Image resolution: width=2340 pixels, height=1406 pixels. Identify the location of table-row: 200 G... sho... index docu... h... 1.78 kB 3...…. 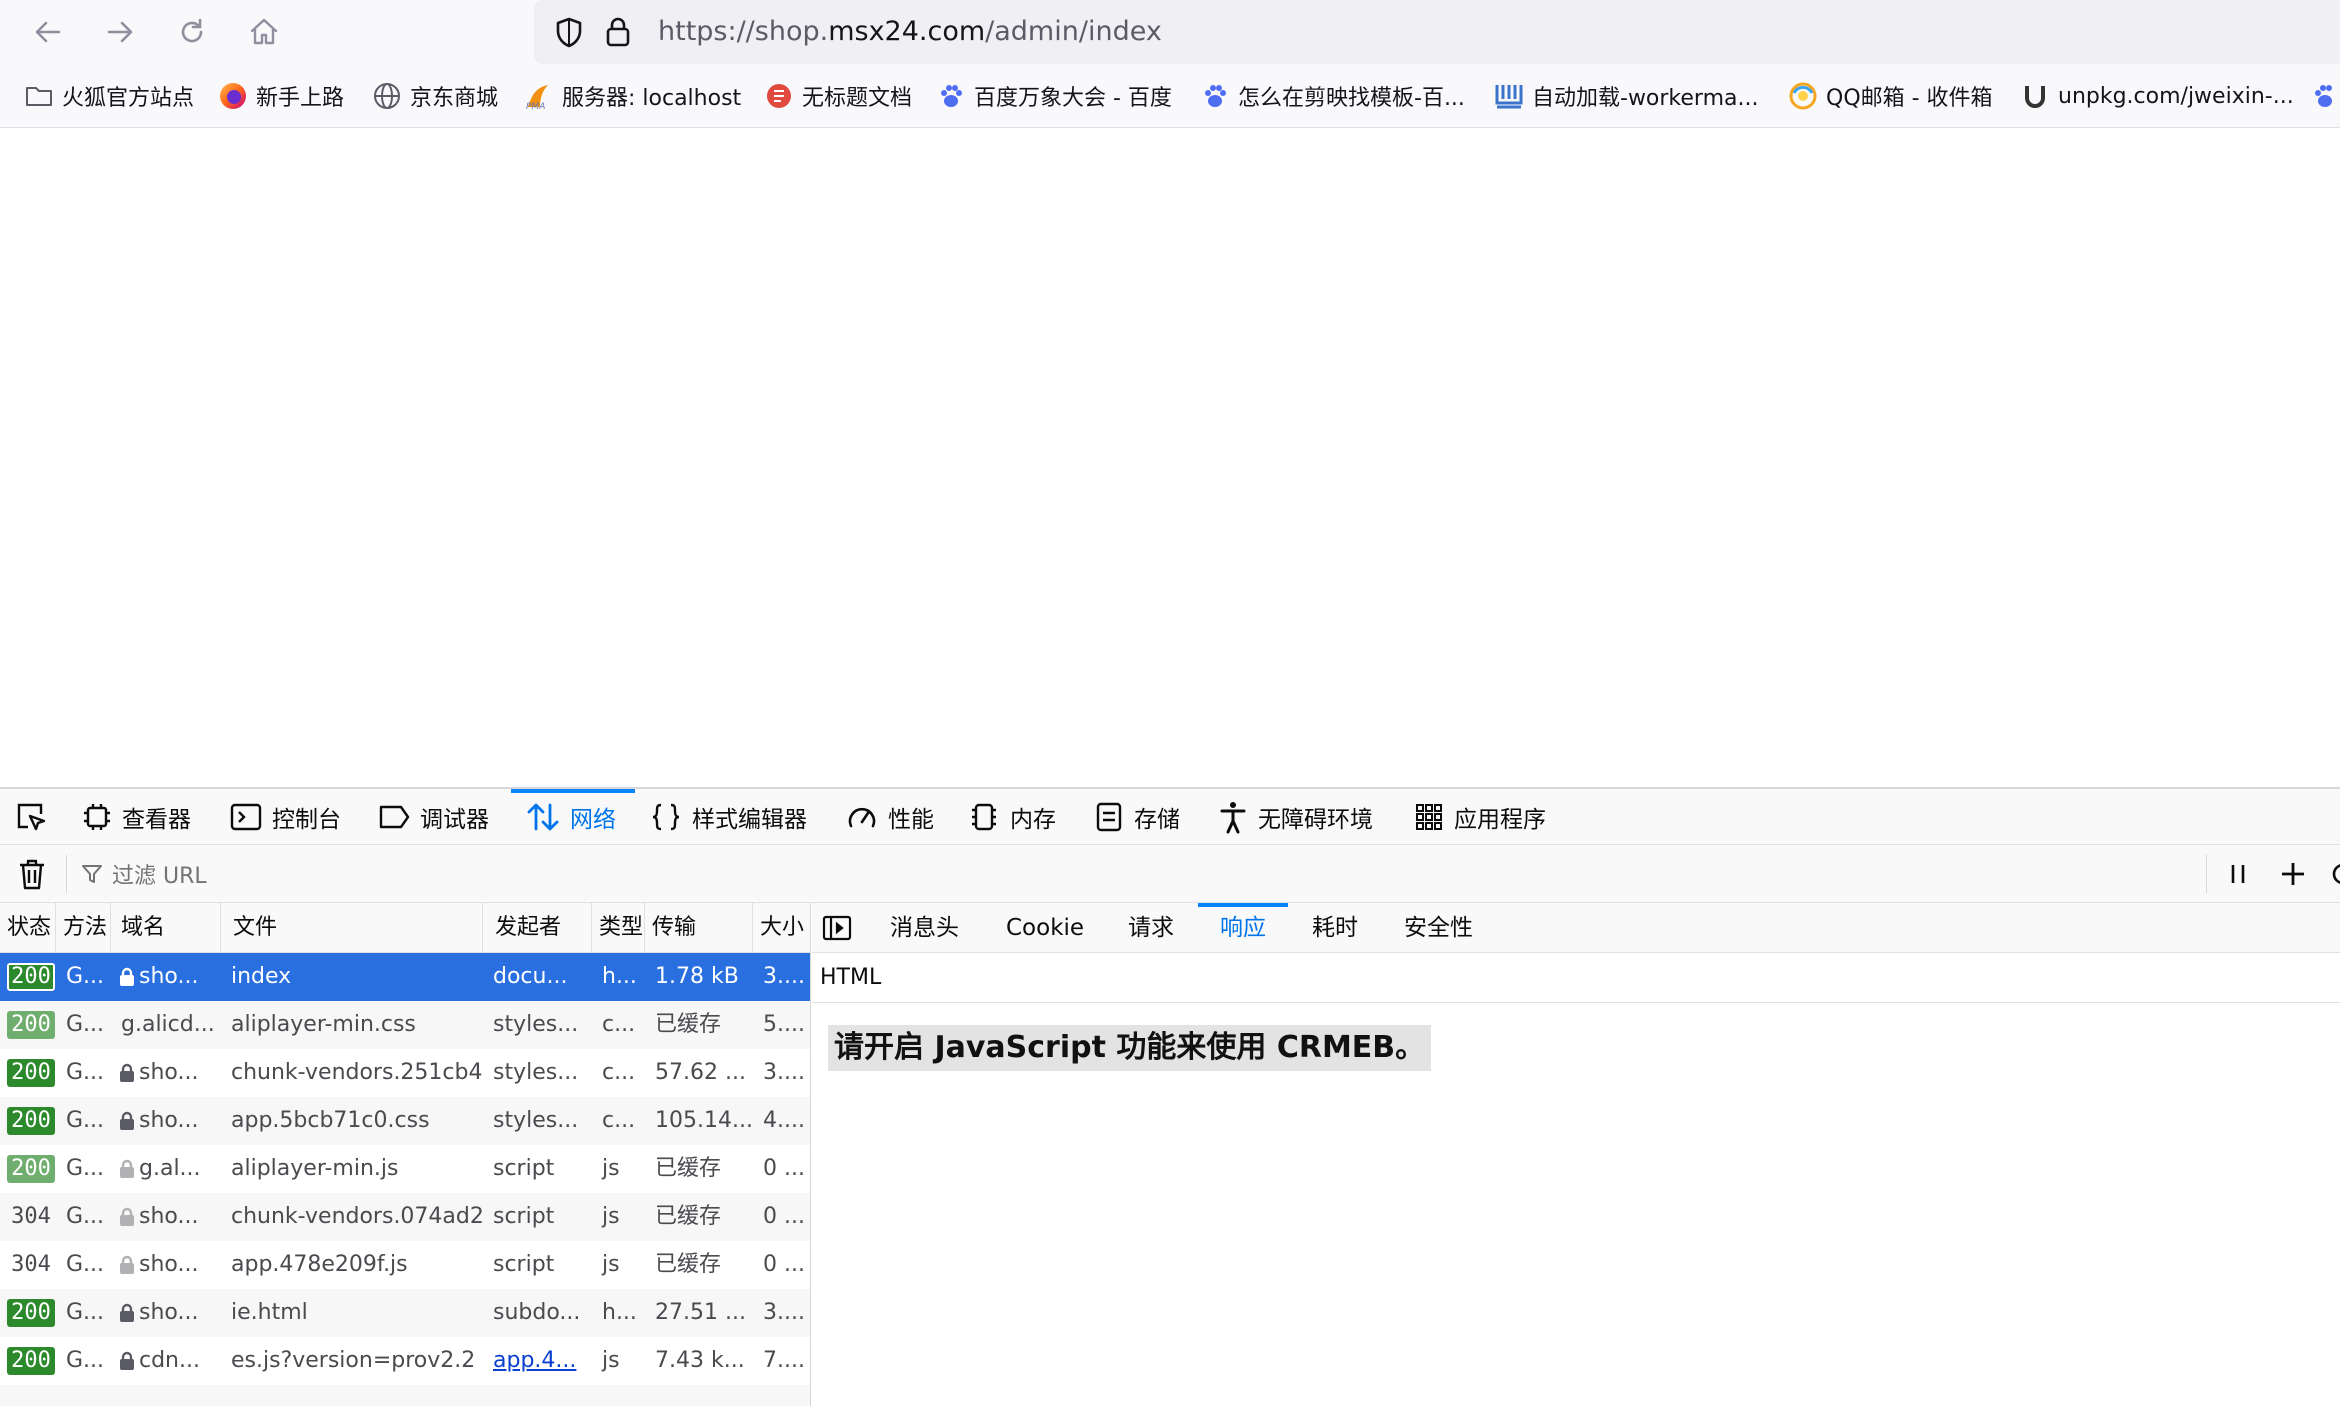
(405, 977).